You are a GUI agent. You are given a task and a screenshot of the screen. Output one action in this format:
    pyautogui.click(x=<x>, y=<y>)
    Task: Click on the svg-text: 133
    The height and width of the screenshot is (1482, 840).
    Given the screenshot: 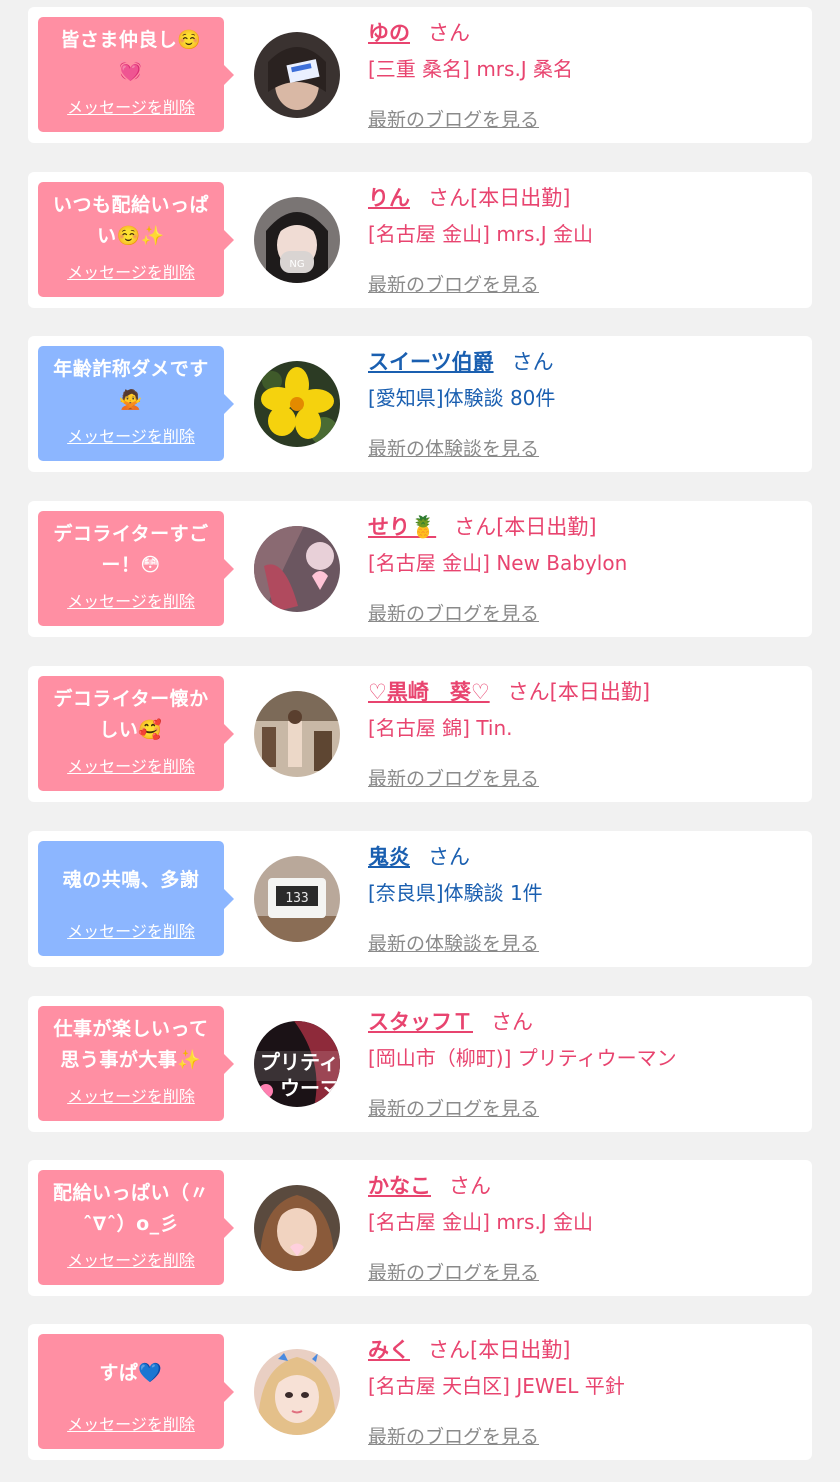 What is the action you would take?
    pyautogui.click(x=296, y=898)
    